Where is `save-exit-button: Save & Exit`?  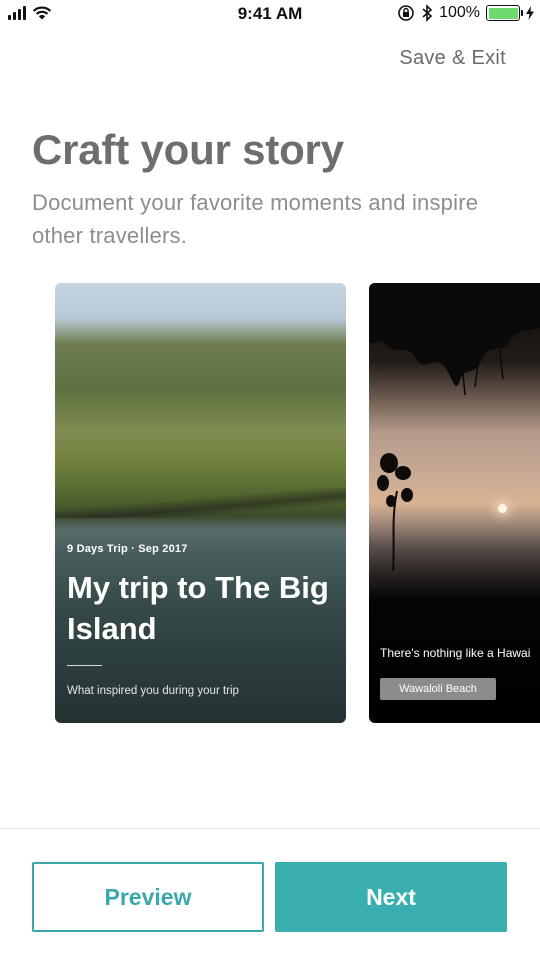
save-exit-button: Save & Exit is located at coordinates (452, 58).